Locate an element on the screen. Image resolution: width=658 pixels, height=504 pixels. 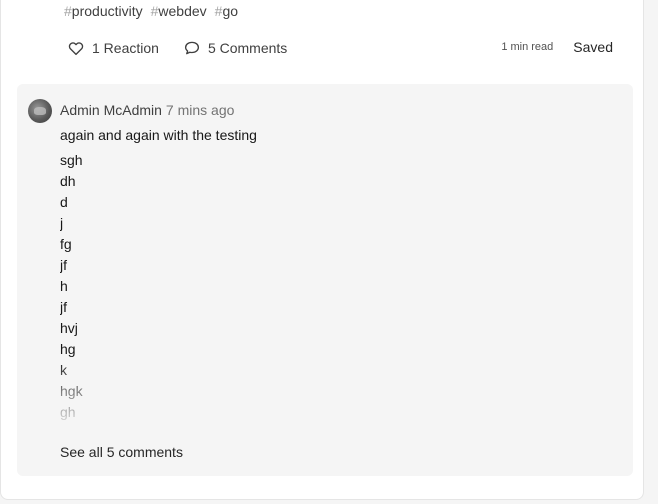
comment-line: sgh is located at coordinates (71, 160).